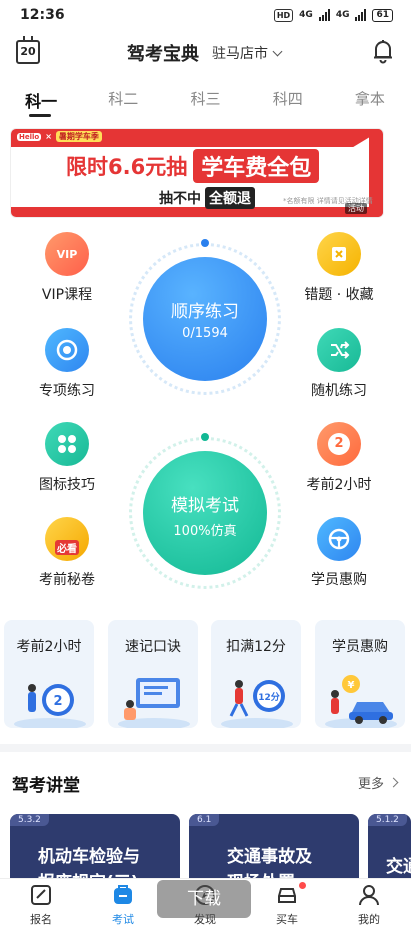  I want to click on lecture-section-title: 驾考讲堂, so click(46, 786).